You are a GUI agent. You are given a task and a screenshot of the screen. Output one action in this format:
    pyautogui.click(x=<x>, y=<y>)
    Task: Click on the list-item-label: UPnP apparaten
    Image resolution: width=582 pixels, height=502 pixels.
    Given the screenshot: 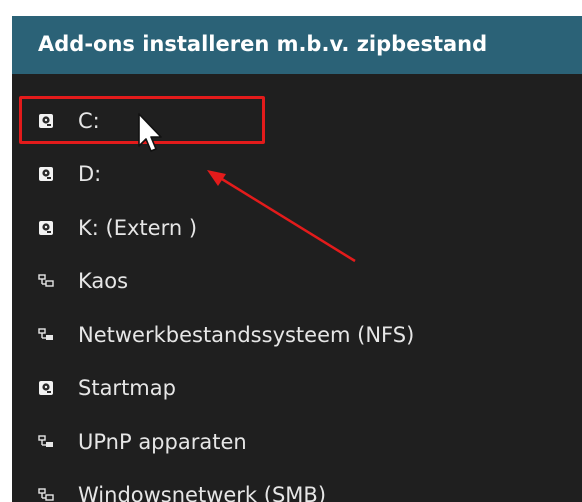 What is the action you would take?
    pyautogui.click(x=162, y=441)
    